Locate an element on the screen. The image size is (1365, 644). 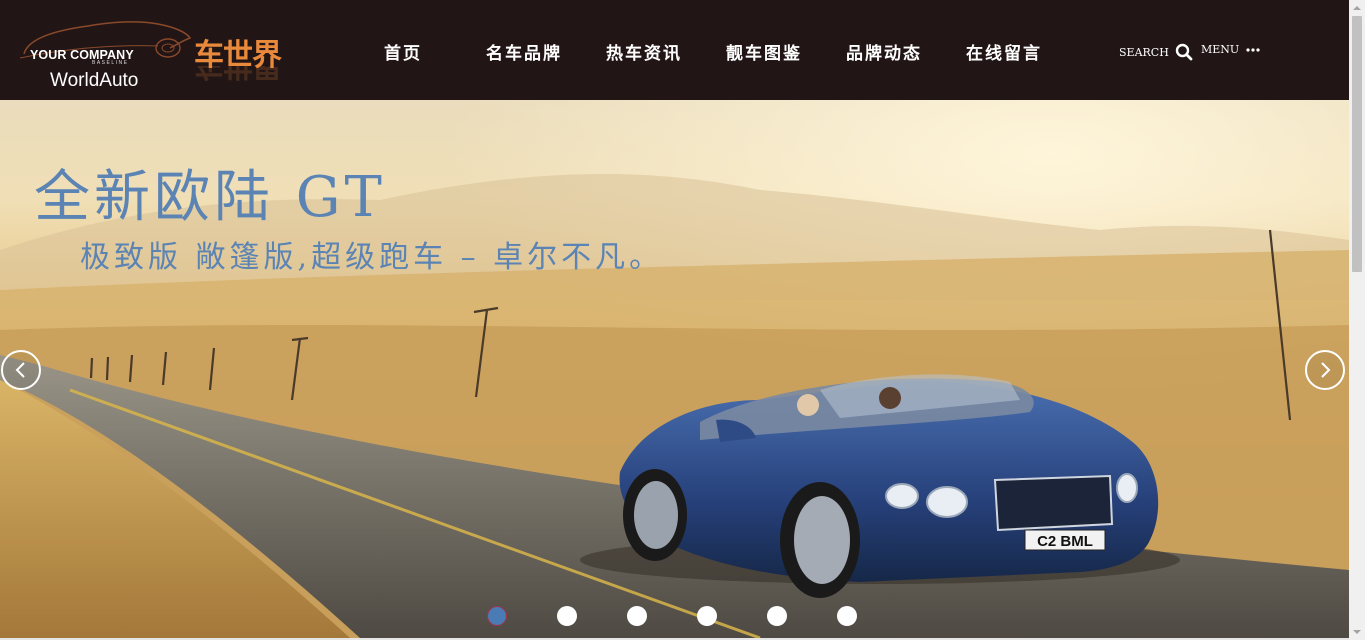
search-label: SEARCH is located at coordinates (1144, 52).